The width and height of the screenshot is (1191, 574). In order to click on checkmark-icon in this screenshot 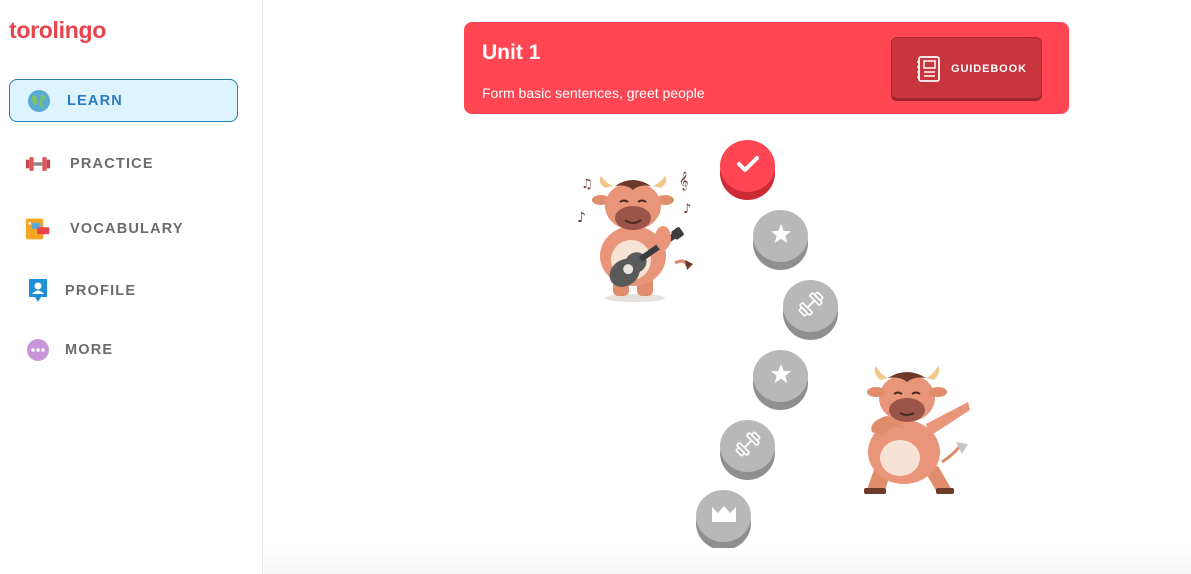, I will do `click(747, 166)`.